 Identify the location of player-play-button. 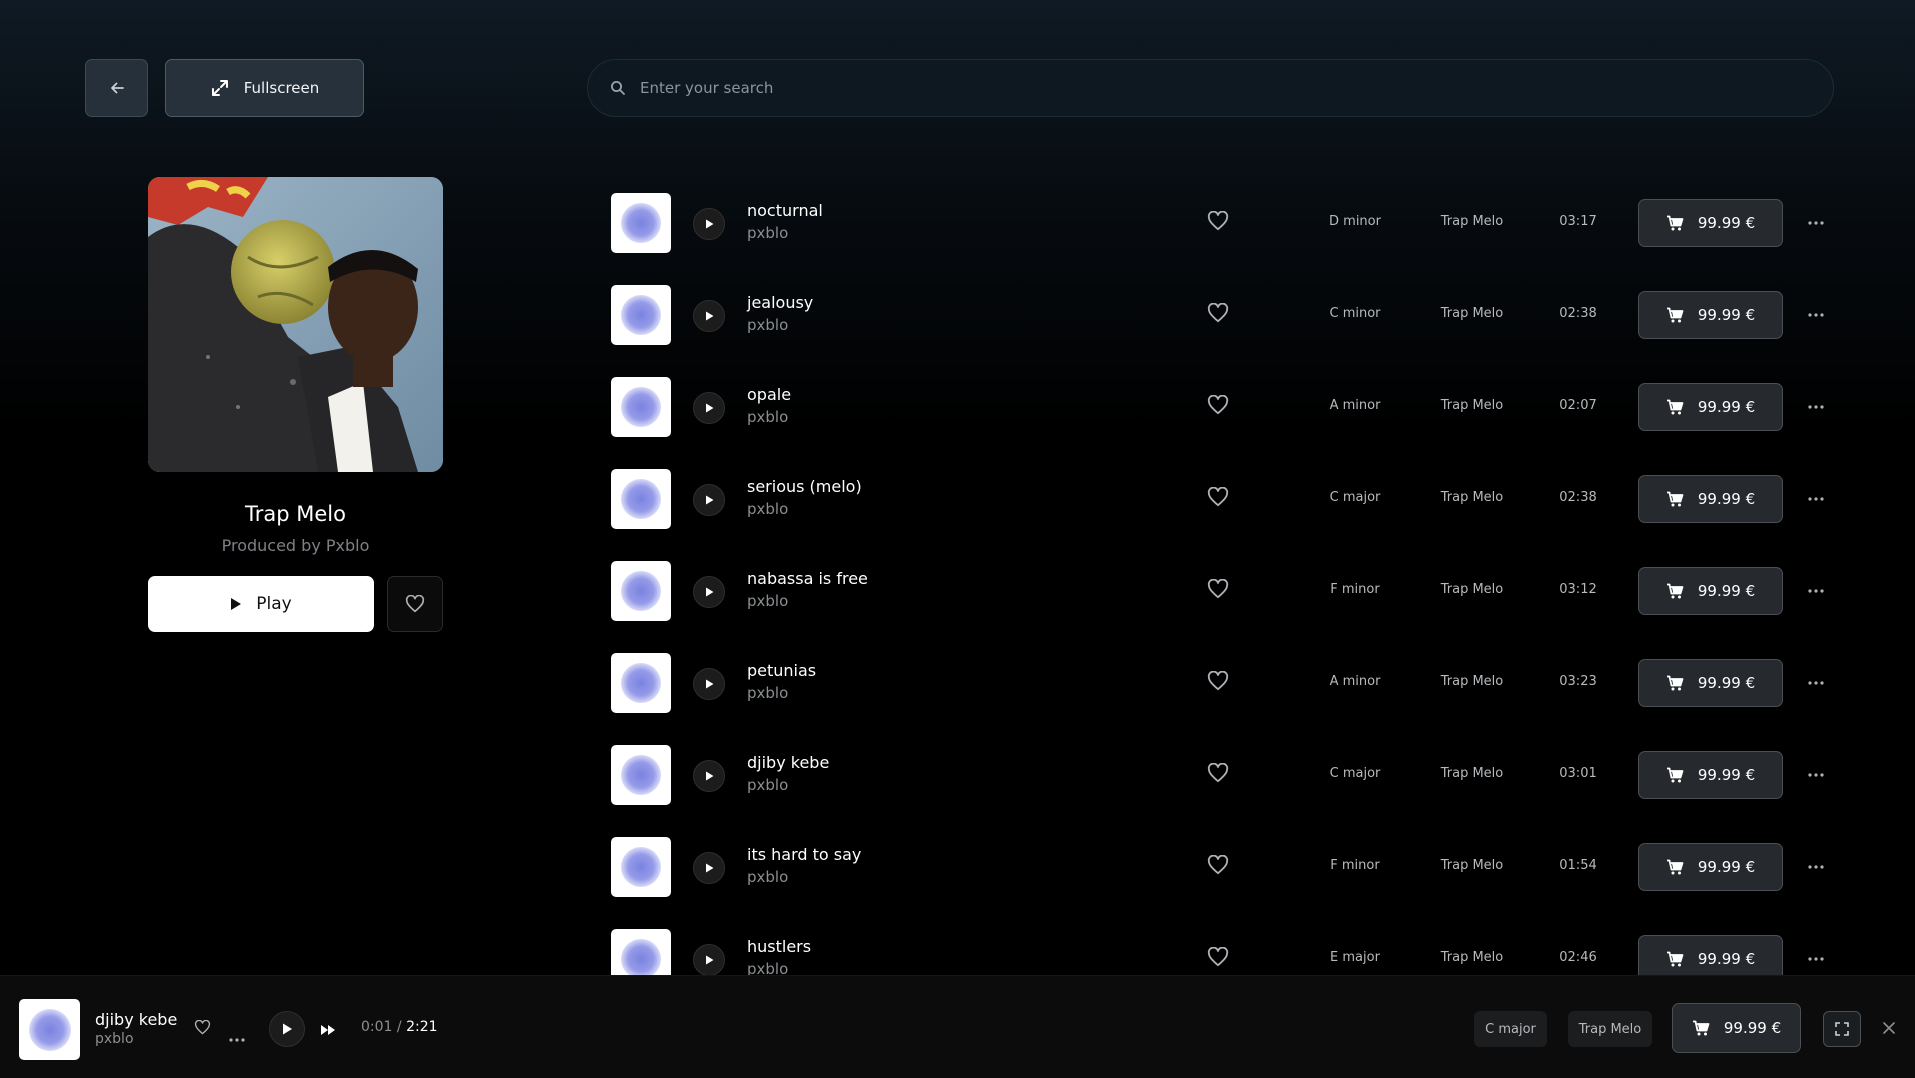
(287, 1029).